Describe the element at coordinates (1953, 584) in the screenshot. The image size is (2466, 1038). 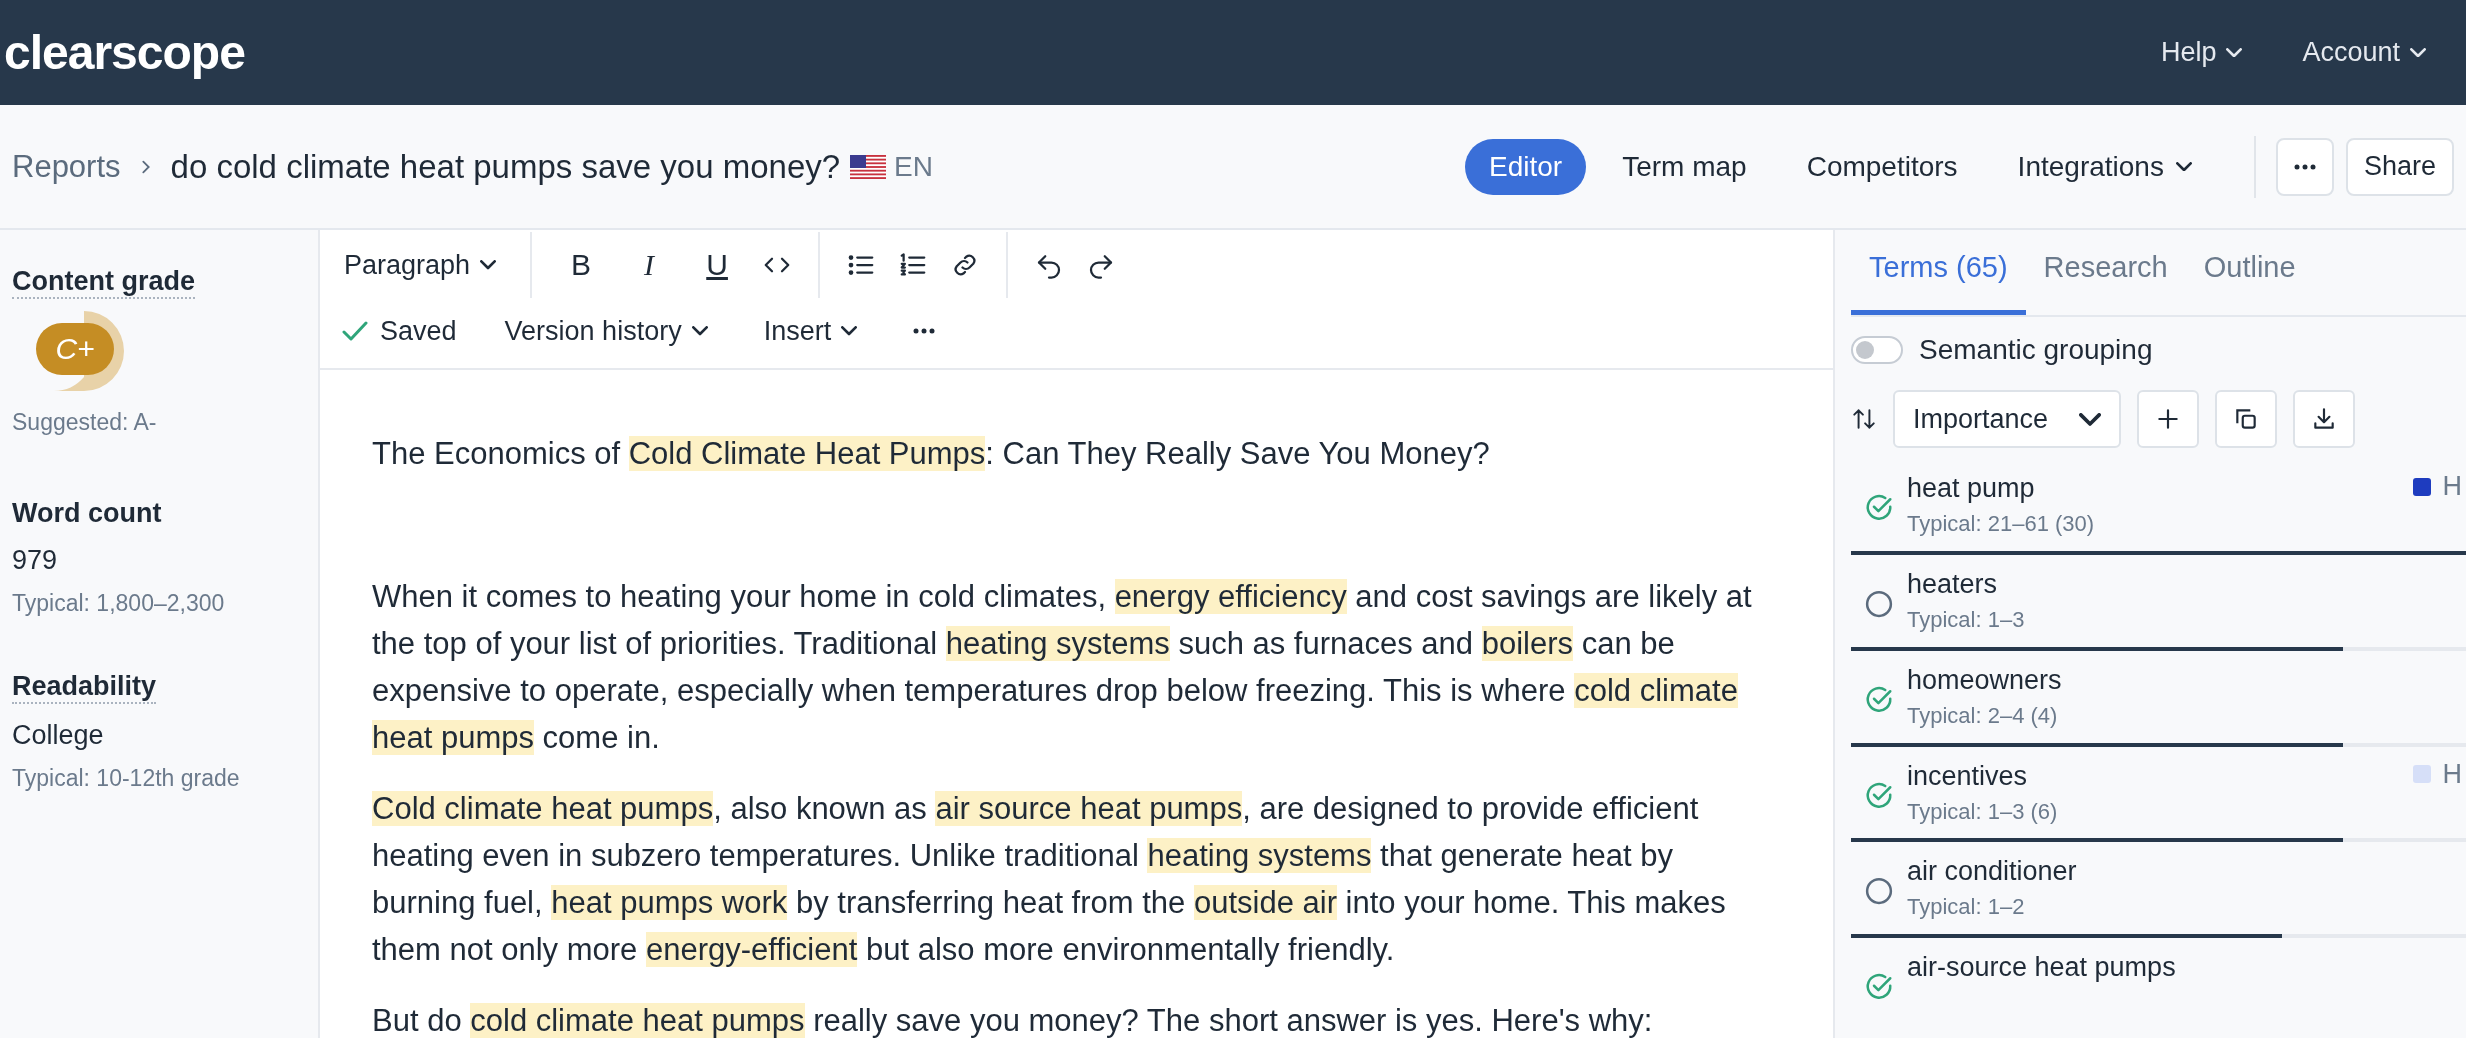
I see `term-name: heaters` at that location.